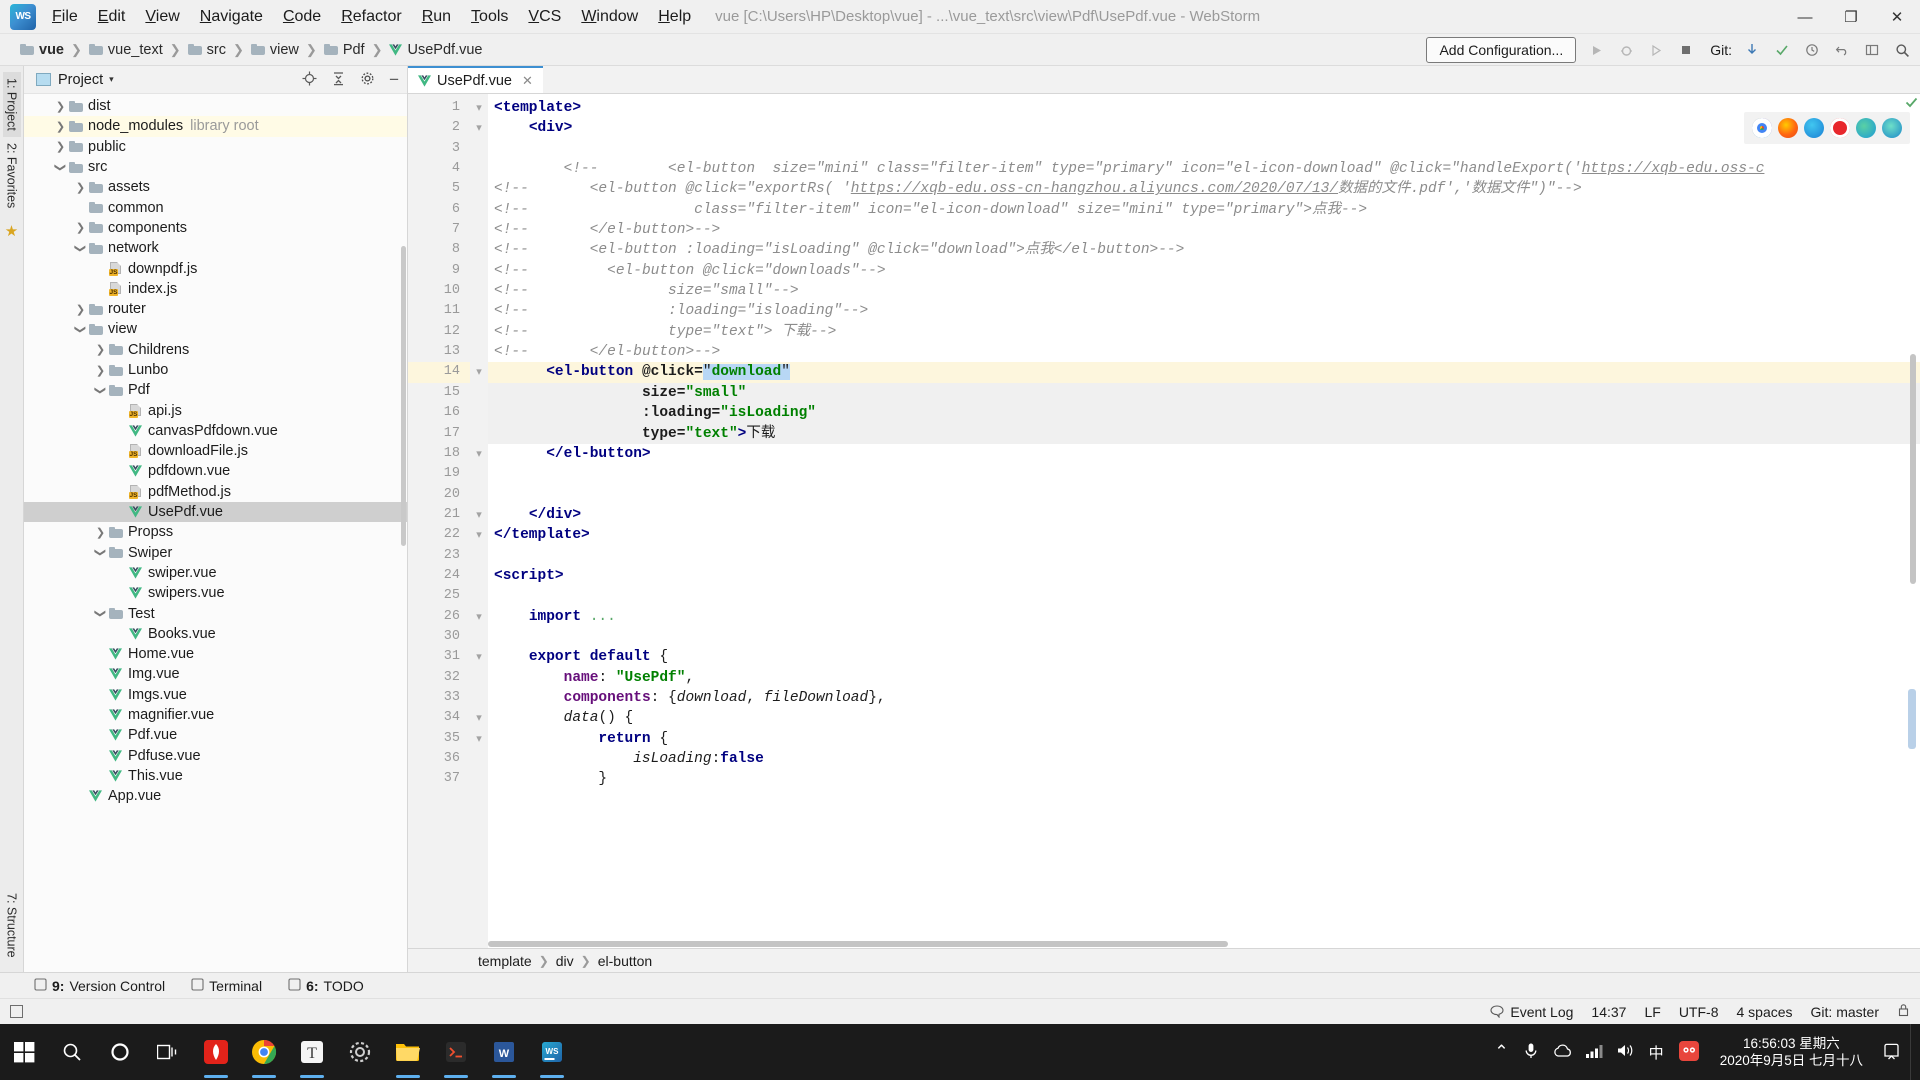 Image resolution: width=1920 pixels, height=1080 pixels. Describe the element at coordinates (1204, 678) in the screenshot. I see `code-line: name: "UsePdf",` at that location.